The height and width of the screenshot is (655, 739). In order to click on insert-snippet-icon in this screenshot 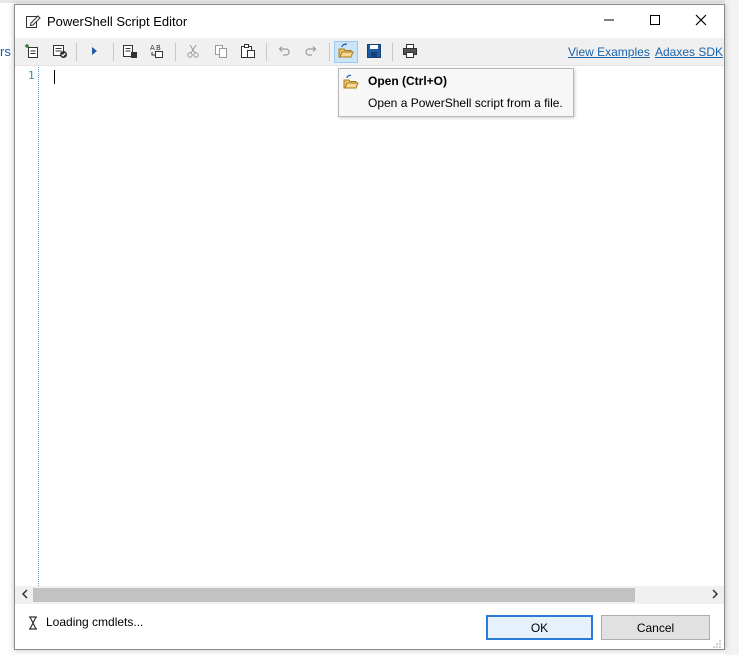, I will do `click(130, 52)`.